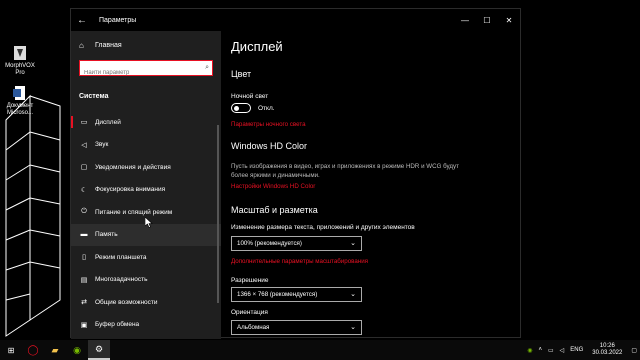 The height and width of the screenshot is (360, 640). I want to click on nvidia-tray-icon: ◉, so click(529, 350).